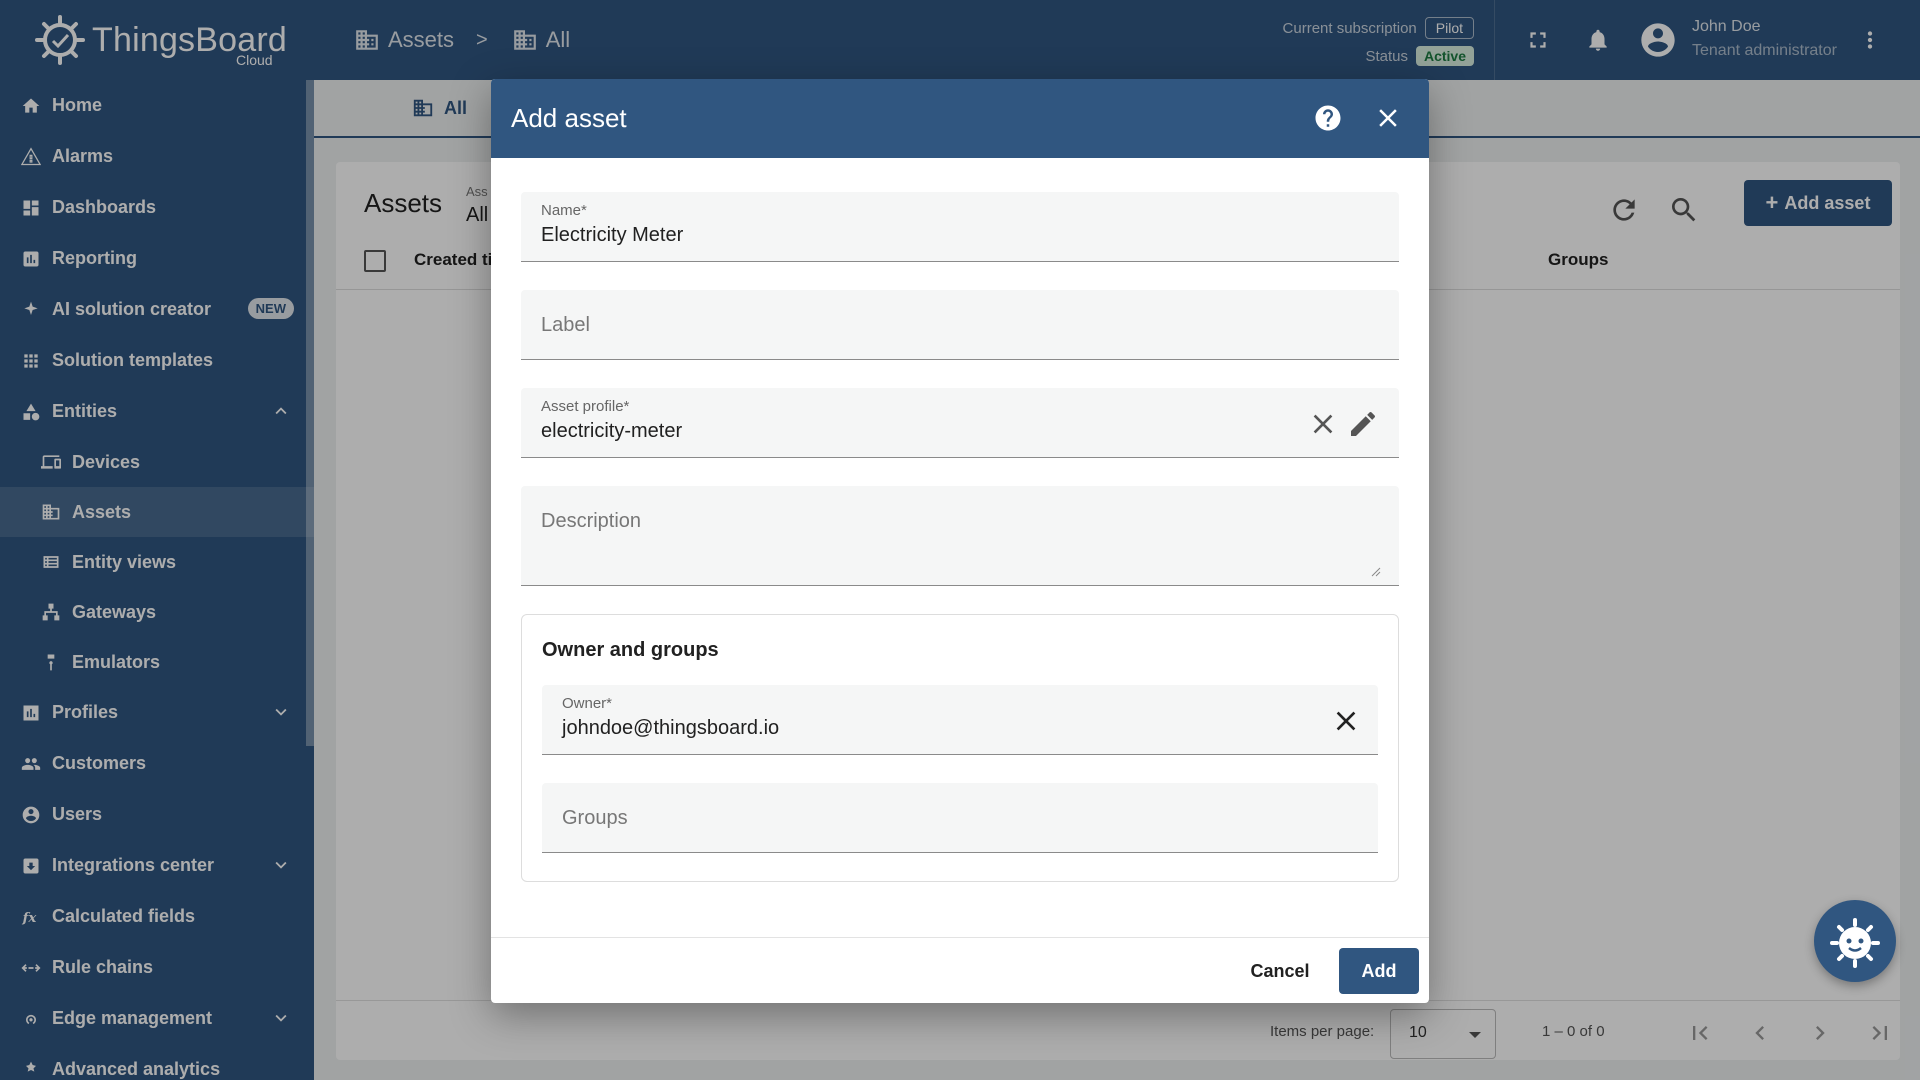 This screenshot has height=1080, width=1920. Describe the element at coordinates (671, 728) in the screenshot. I see `owner-value: johndoe@thingsboard.io` at that location.